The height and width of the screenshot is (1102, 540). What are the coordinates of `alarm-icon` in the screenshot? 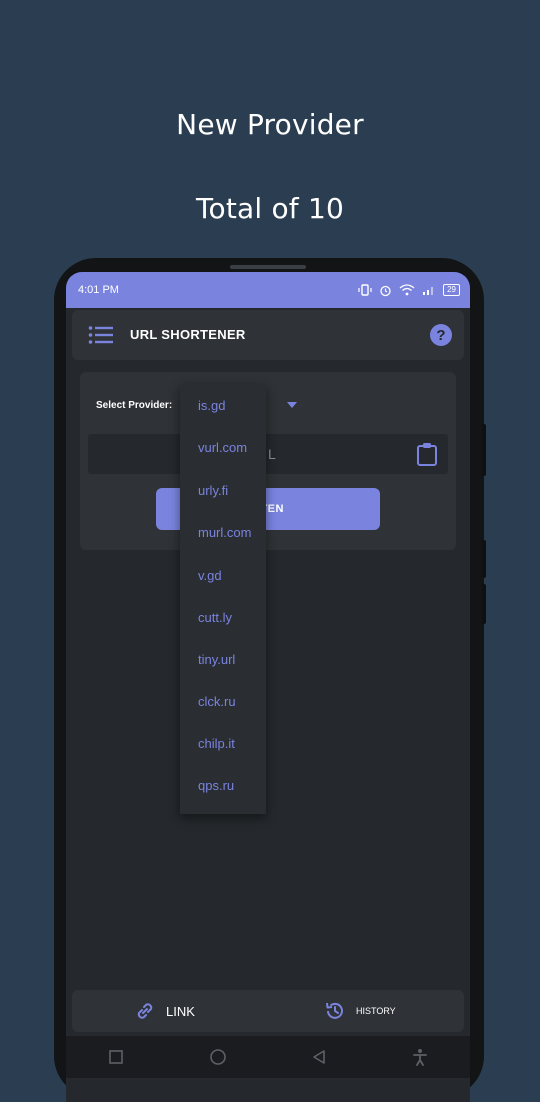 It's located at (385, 290).